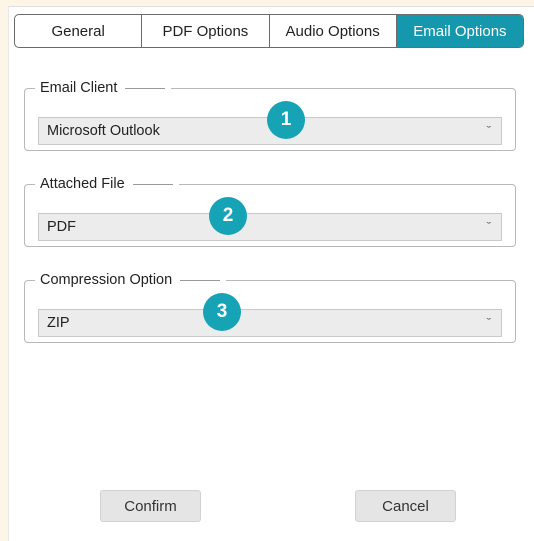  Describe the element at coordinates (270, 227) in the screenshot. I see `attached-file-select: PDF ˇ` at that location.